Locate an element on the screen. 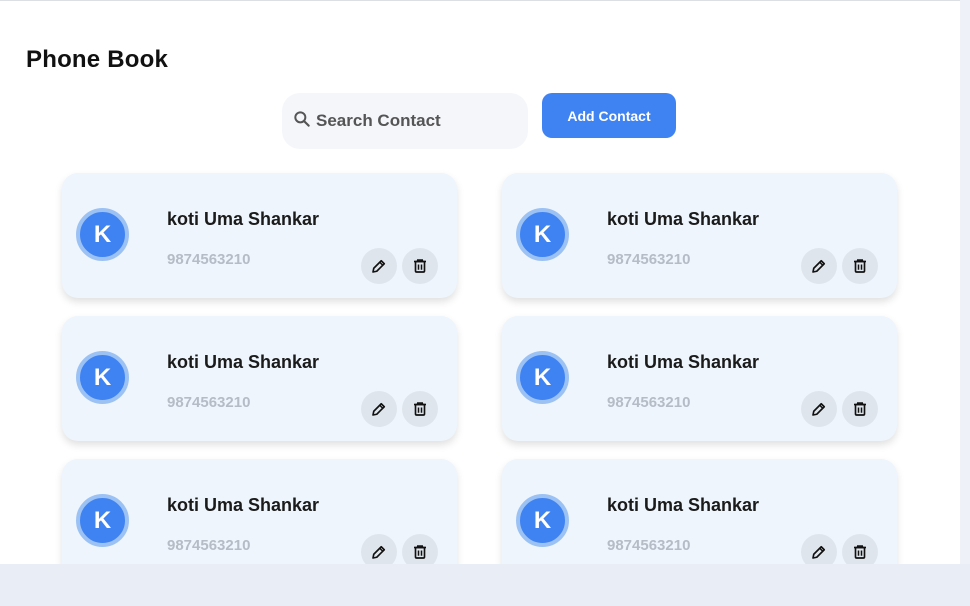 The height and width of the screenshot is (606, 970). bottom-bar is located at coordinates (485, 585).